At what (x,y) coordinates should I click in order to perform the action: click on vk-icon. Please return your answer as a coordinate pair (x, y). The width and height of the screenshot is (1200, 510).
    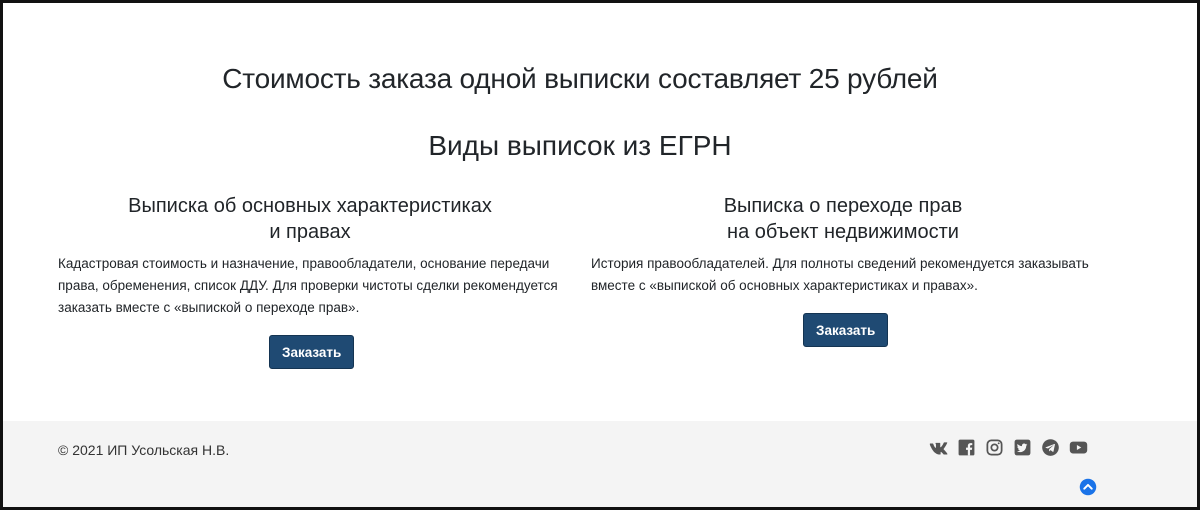
    Looking at the image, I should click on (938, 447).